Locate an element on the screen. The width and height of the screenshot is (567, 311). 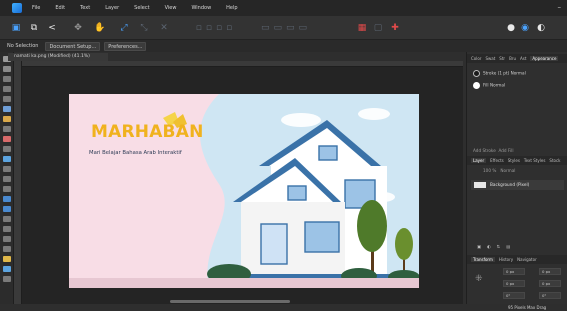
document-tab: namati ka.png (Modified) (41.1%) is located at coordinates (58, 57).